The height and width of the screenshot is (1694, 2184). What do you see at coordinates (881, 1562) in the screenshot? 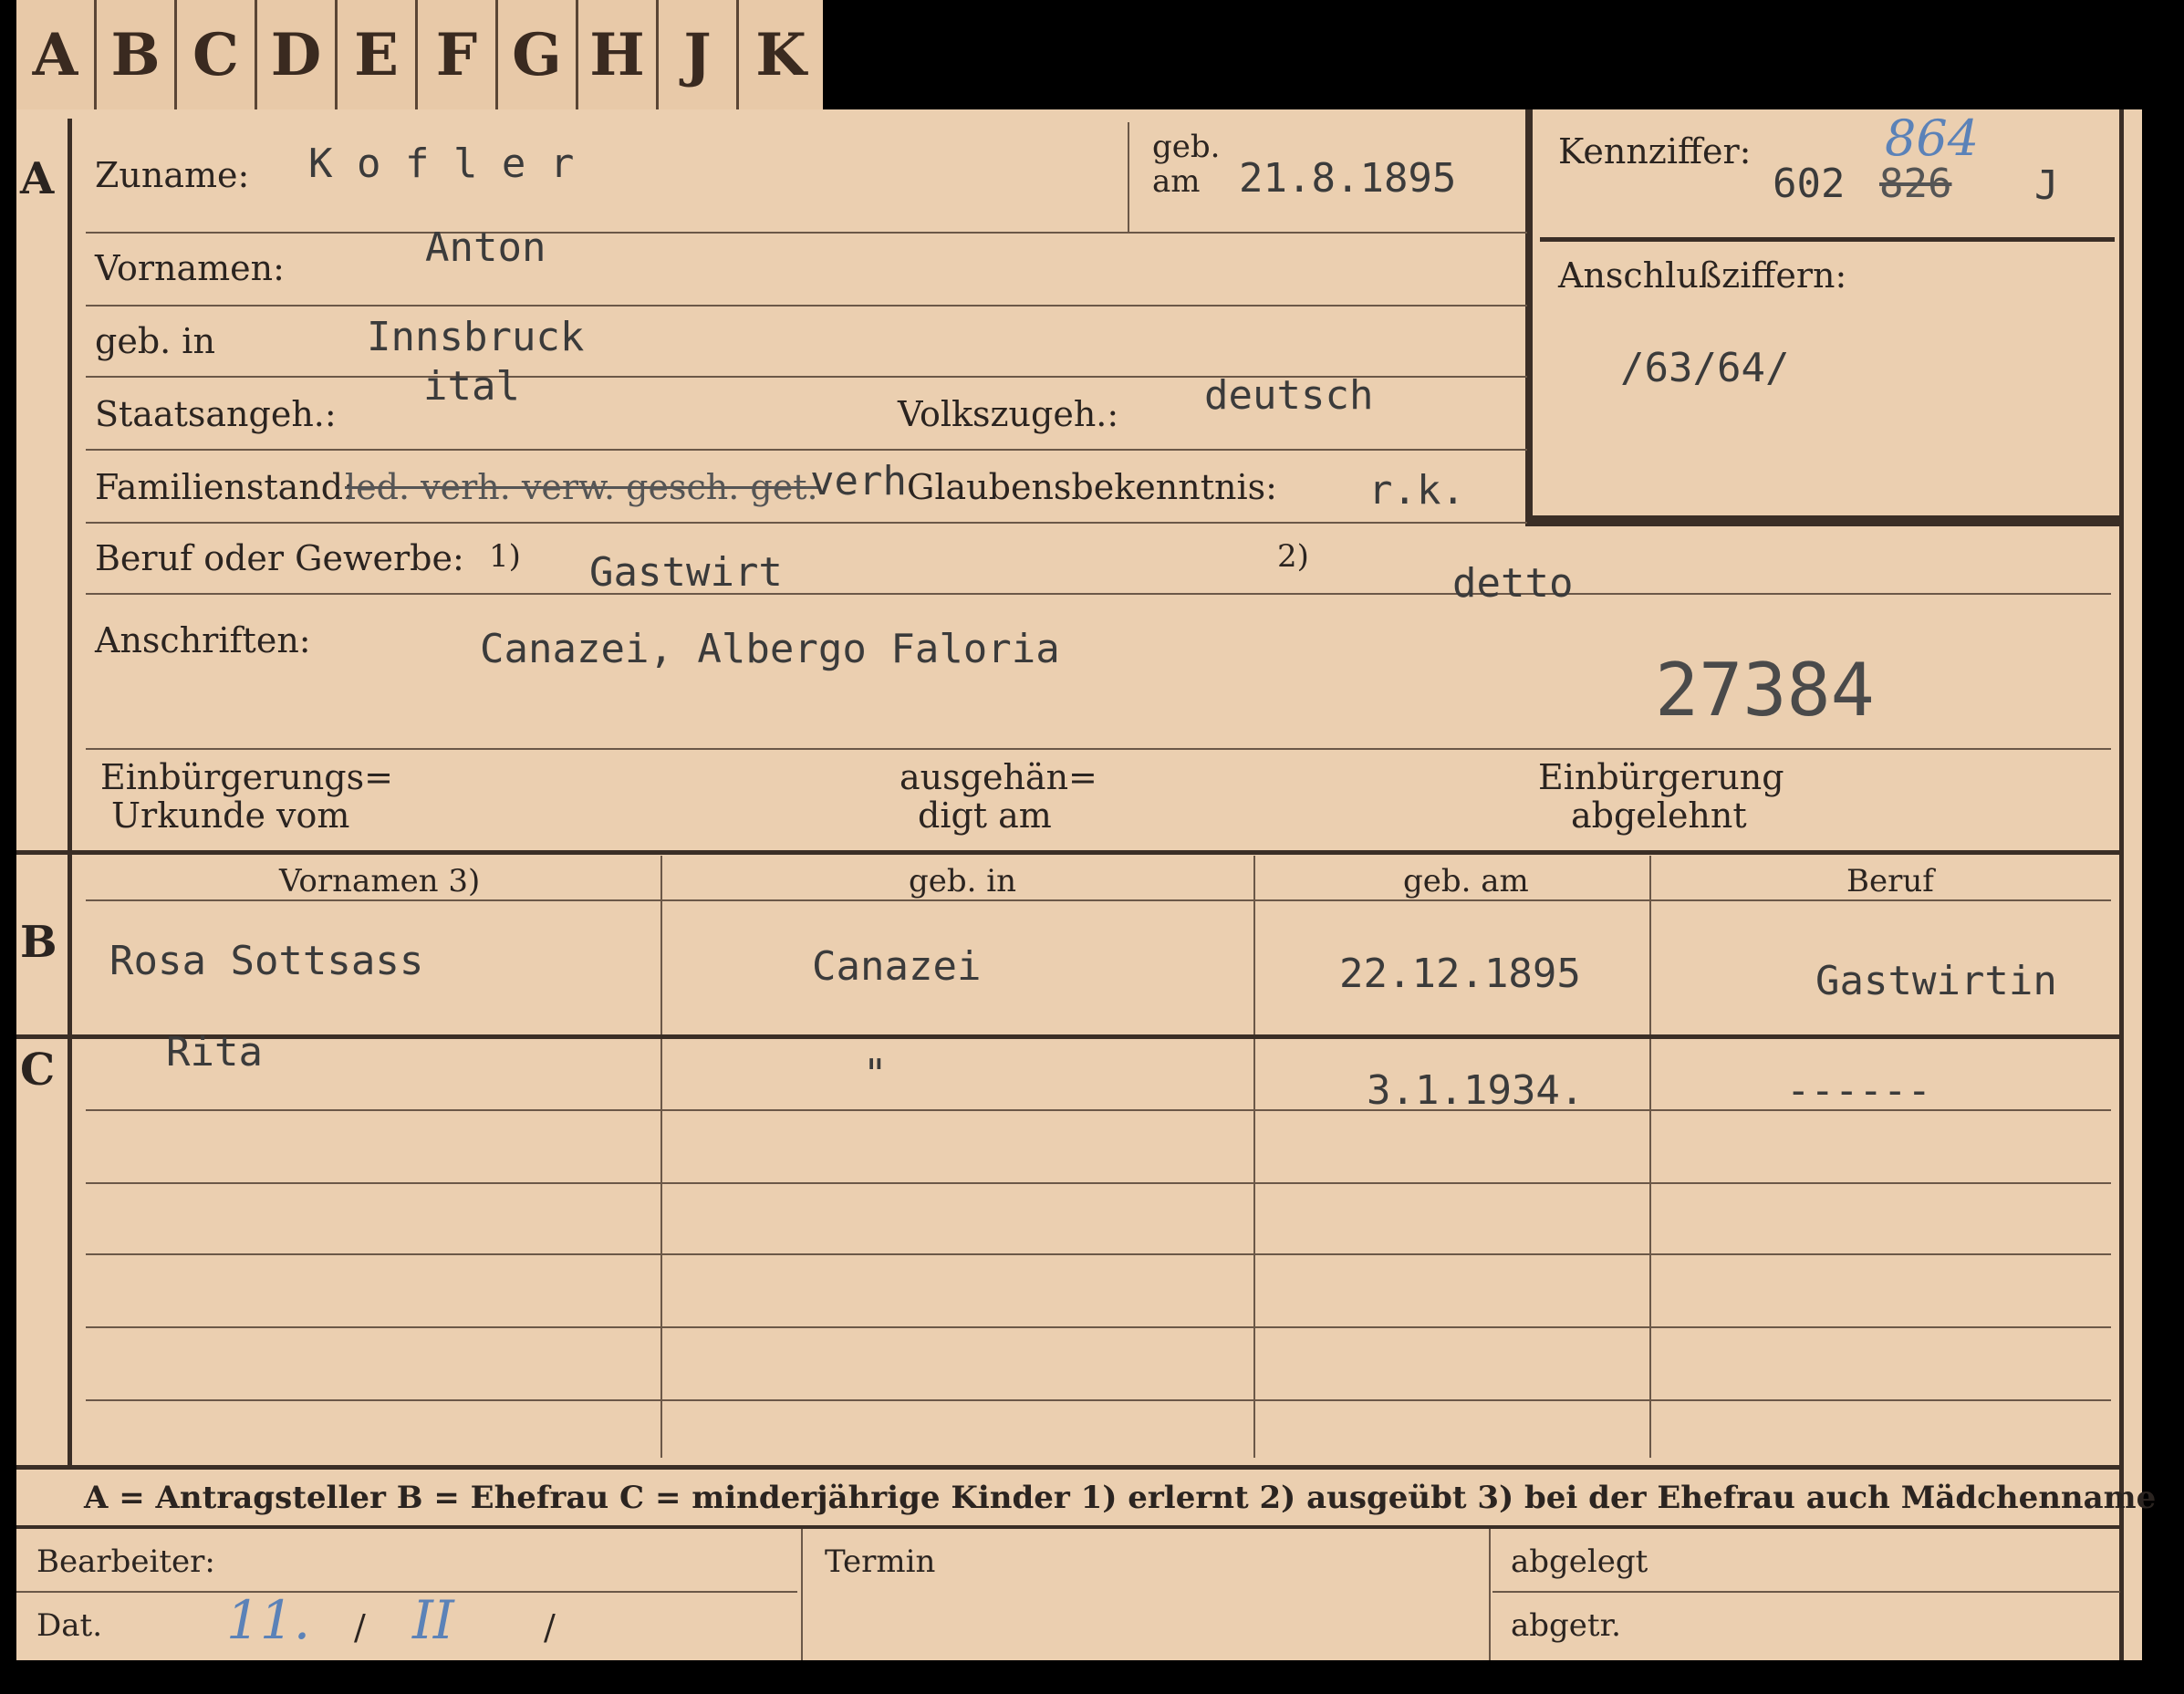
I see `deadline-label: Termin` at bounding box center [881, 1562].